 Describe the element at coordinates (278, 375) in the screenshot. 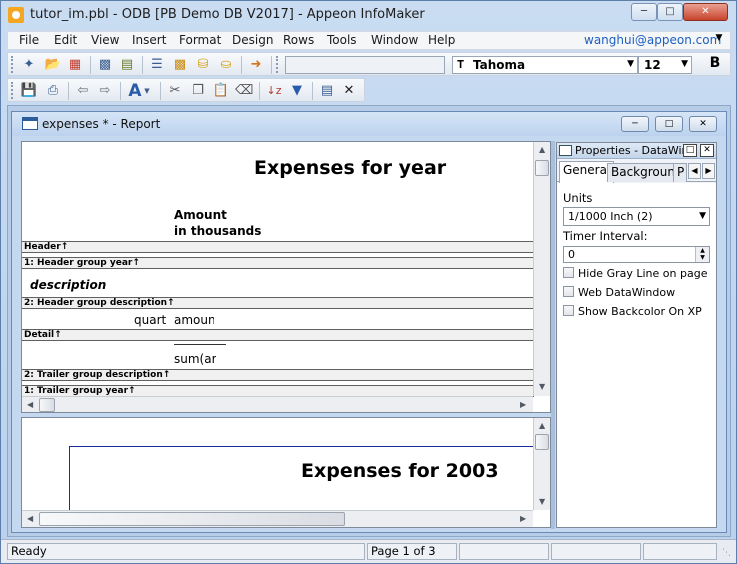

I see `band-trailer-group-description: 2: Trailer group description↑` at that location.